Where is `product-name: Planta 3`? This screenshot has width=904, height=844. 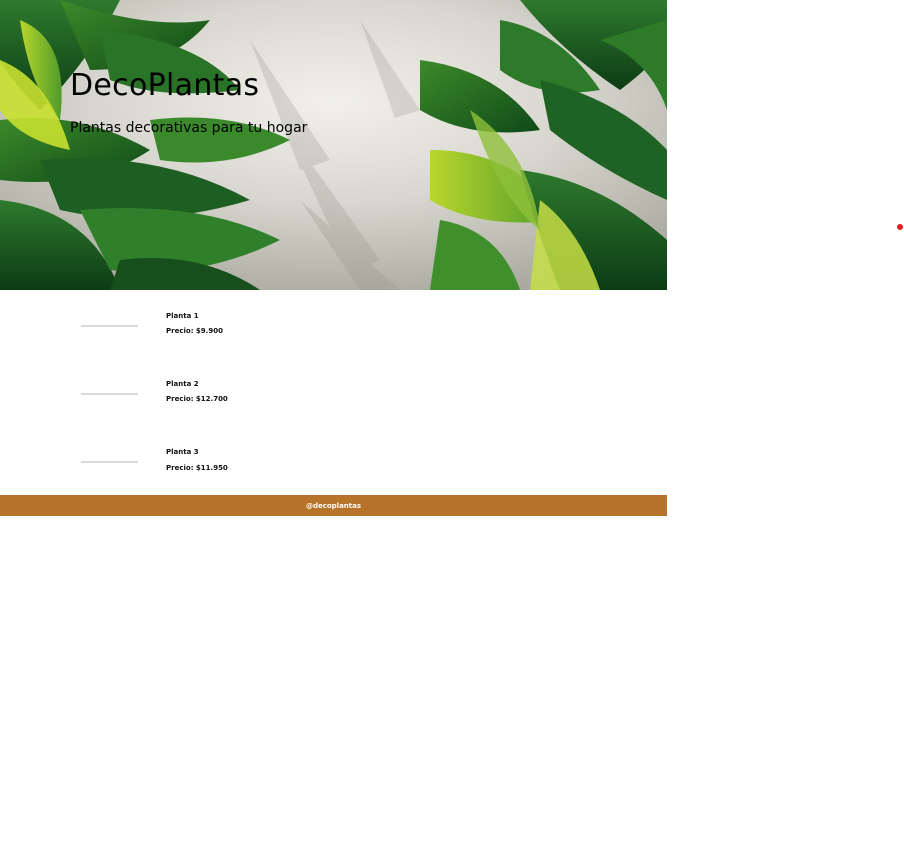
product-name: Planta 3 is located at coordinates (182, 452).